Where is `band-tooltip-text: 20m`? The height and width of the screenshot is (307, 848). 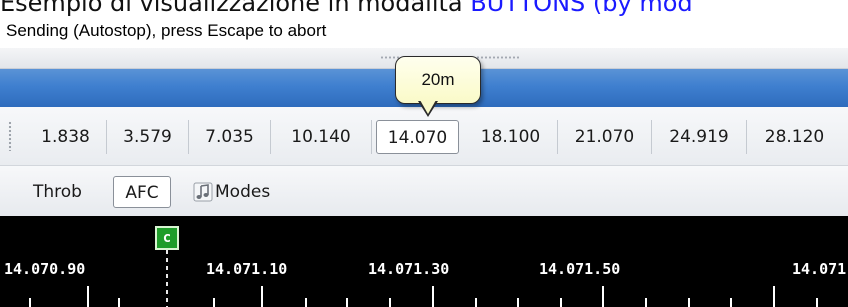
band-tooltip-text: 20m is located at coordinates (438, 79).